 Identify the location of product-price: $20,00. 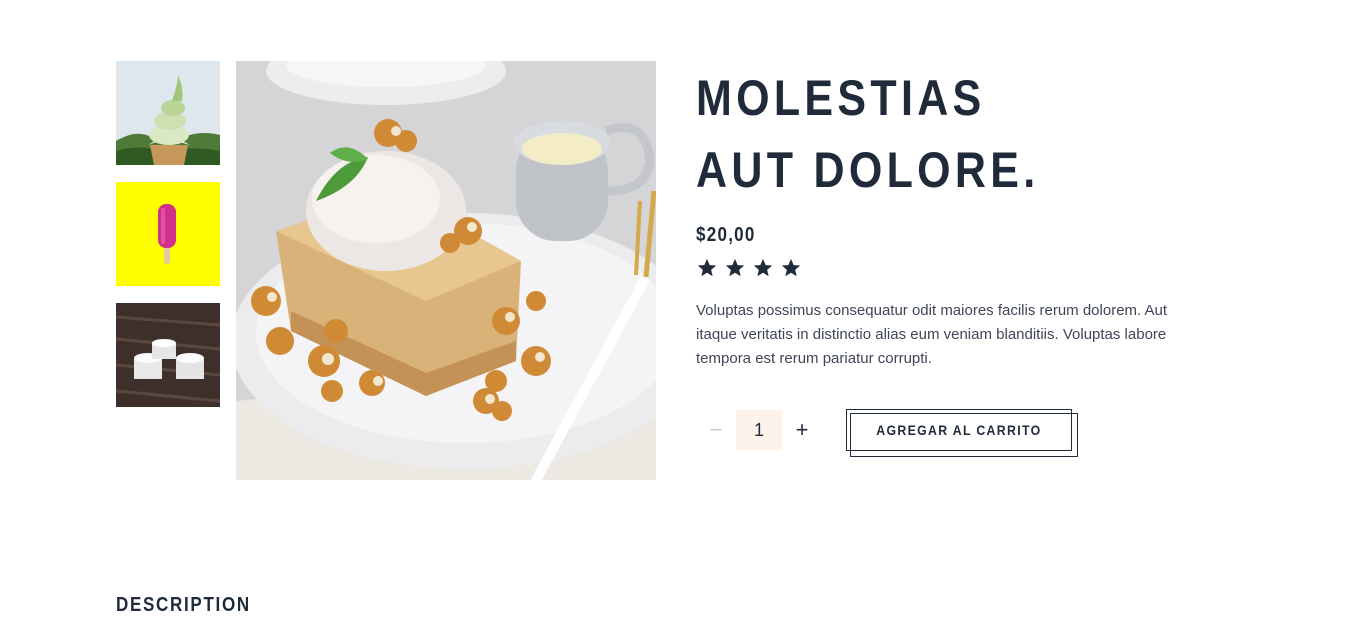
(726, 235).